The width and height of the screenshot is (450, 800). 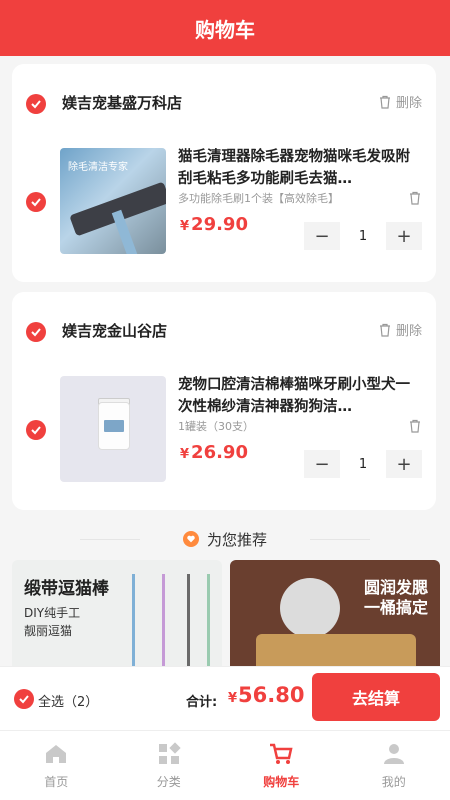 I want to click on tab-home: 首页, so click(x=56, y=765).